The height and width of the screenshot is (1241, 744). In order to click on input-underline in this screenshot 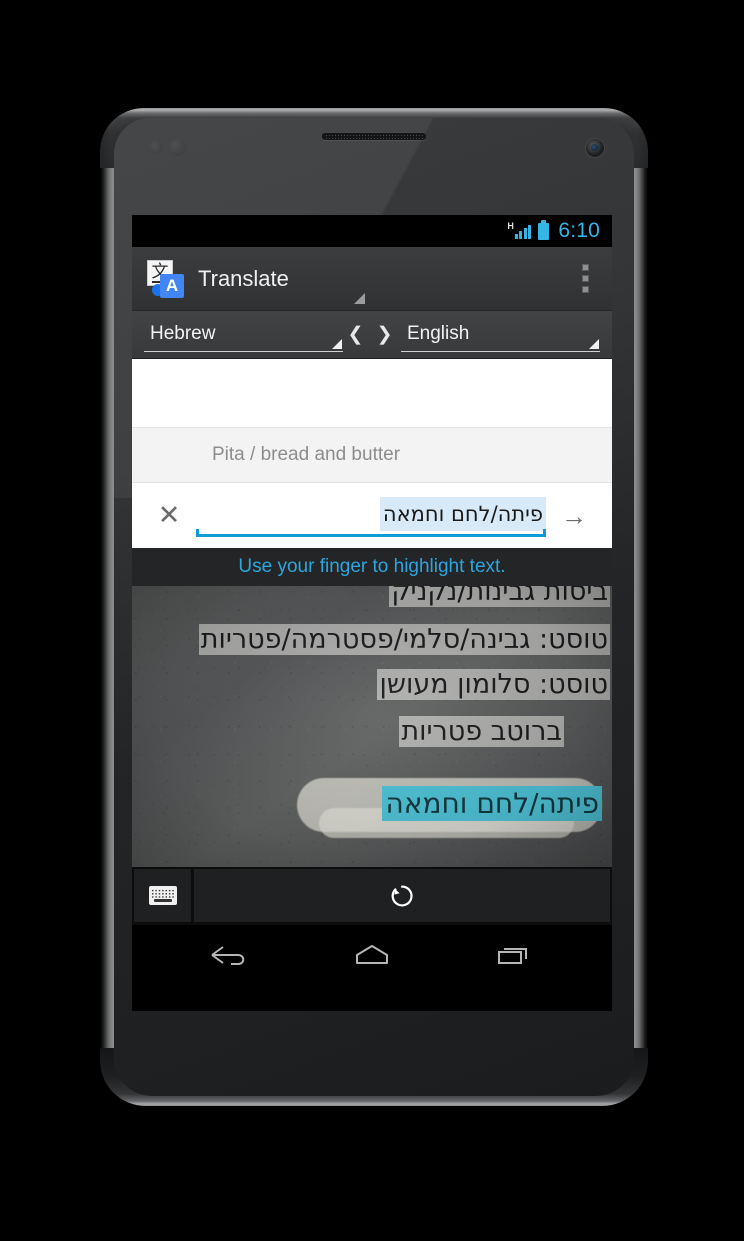, I will do `click(371, 532)`.